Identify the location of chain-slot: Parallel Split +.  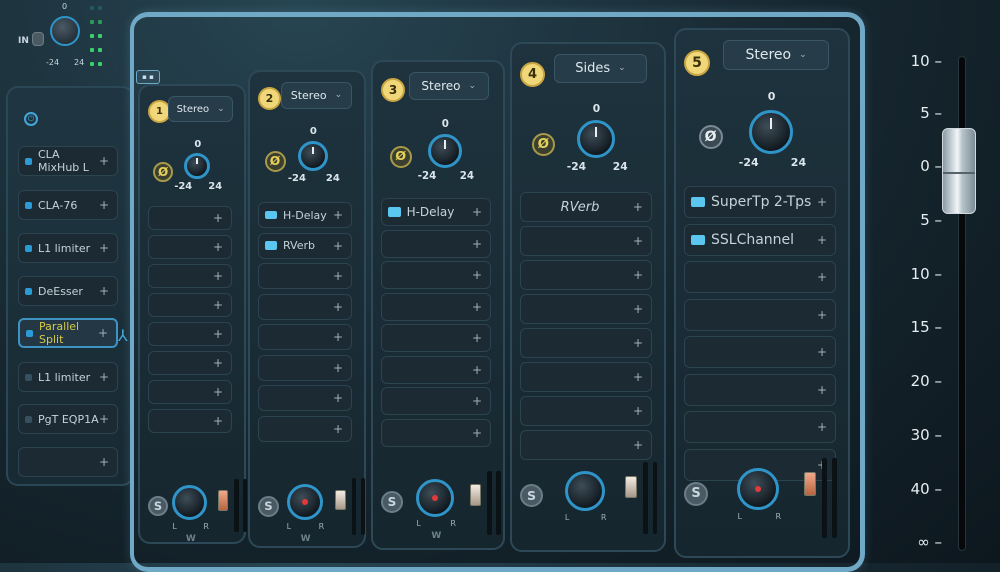
(68, 333).